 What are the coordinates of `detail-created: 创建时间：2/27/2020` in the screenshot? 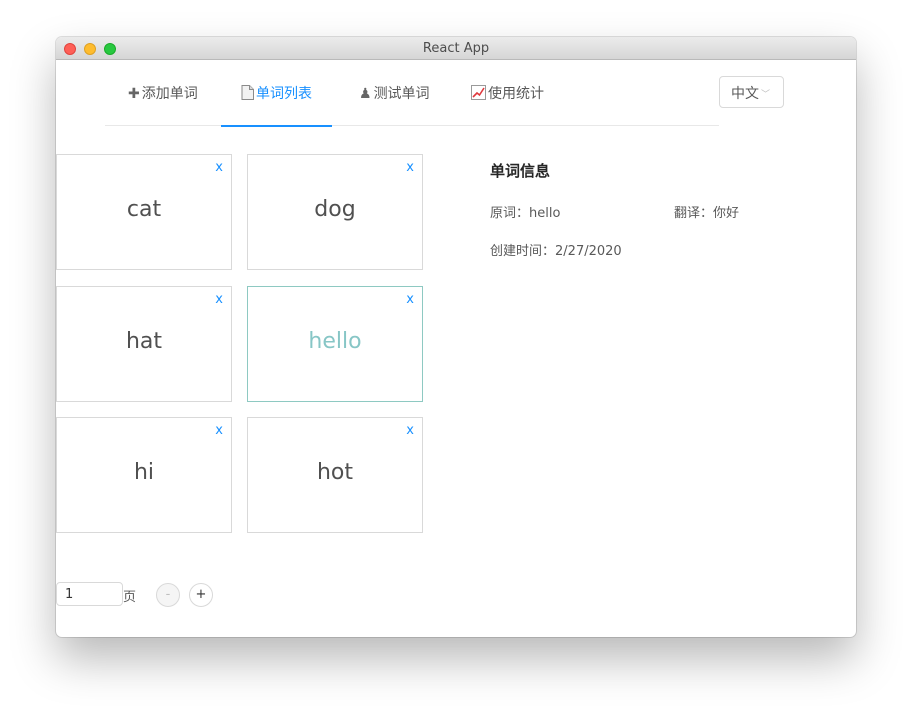 It's located at (556, 249).